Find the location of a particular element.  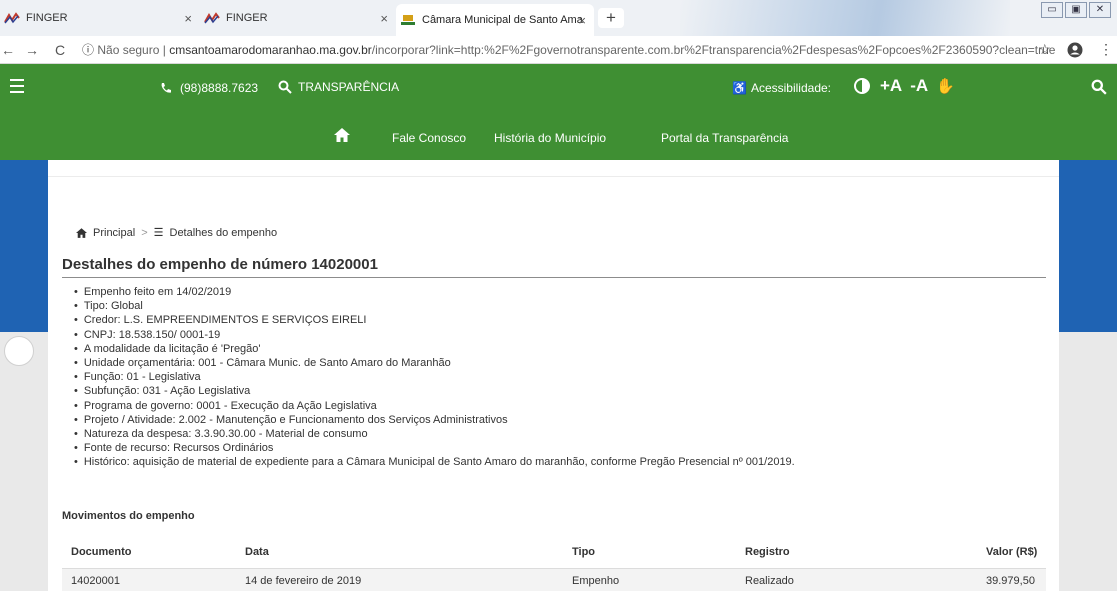

page-title: Destalhes do empenho de número 14020001 is located at coordinates (220, 264).